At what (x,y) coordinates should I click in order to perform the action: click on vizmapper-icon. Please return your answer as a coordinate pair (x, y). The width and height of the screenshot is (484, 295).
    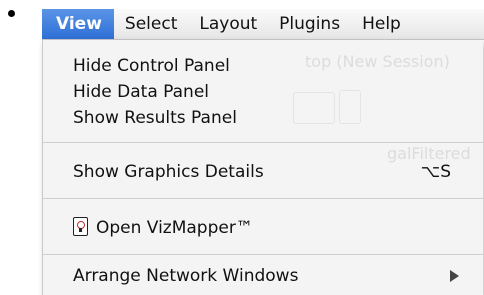
    Looking at the image, I should click on (80, 226).